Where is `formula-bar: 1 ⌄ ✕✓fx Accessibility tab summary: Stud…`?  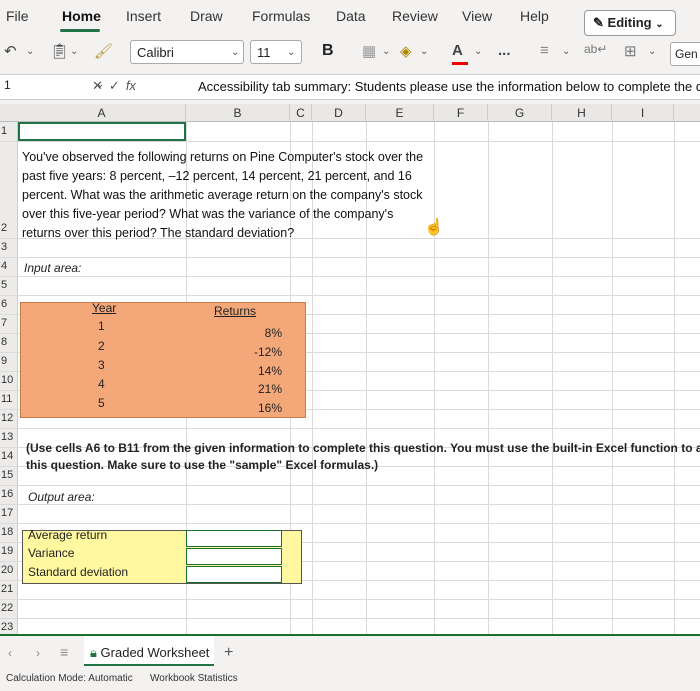
formula-bar: 1 ⌄ ✕✓fx Accessibility tab summary: Stud… is located at coordinates (350, 87).